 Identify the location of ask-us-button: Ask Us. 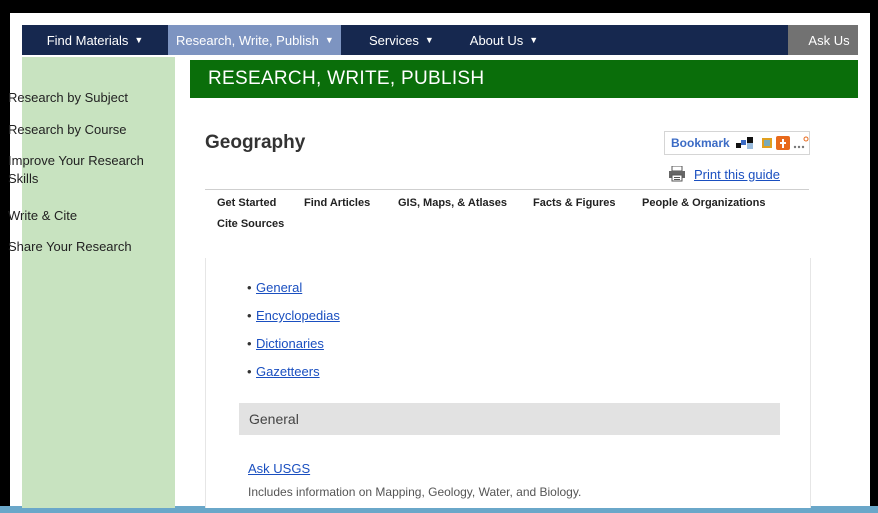
(823, 40).